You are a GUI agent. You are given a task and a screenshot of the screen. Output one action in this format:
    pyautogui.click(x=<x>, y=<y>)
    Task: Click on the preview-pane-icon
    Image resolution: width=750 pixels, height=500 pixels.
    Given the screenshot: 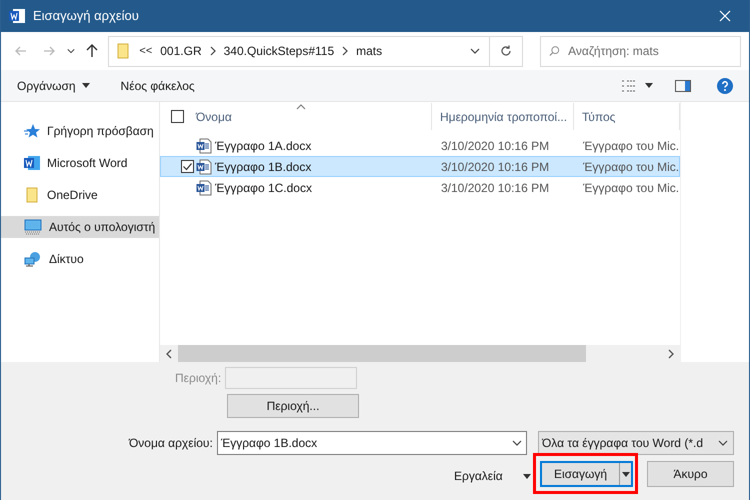 What is the action you would take?
    pyautogui.click(x=683, y=86)
    